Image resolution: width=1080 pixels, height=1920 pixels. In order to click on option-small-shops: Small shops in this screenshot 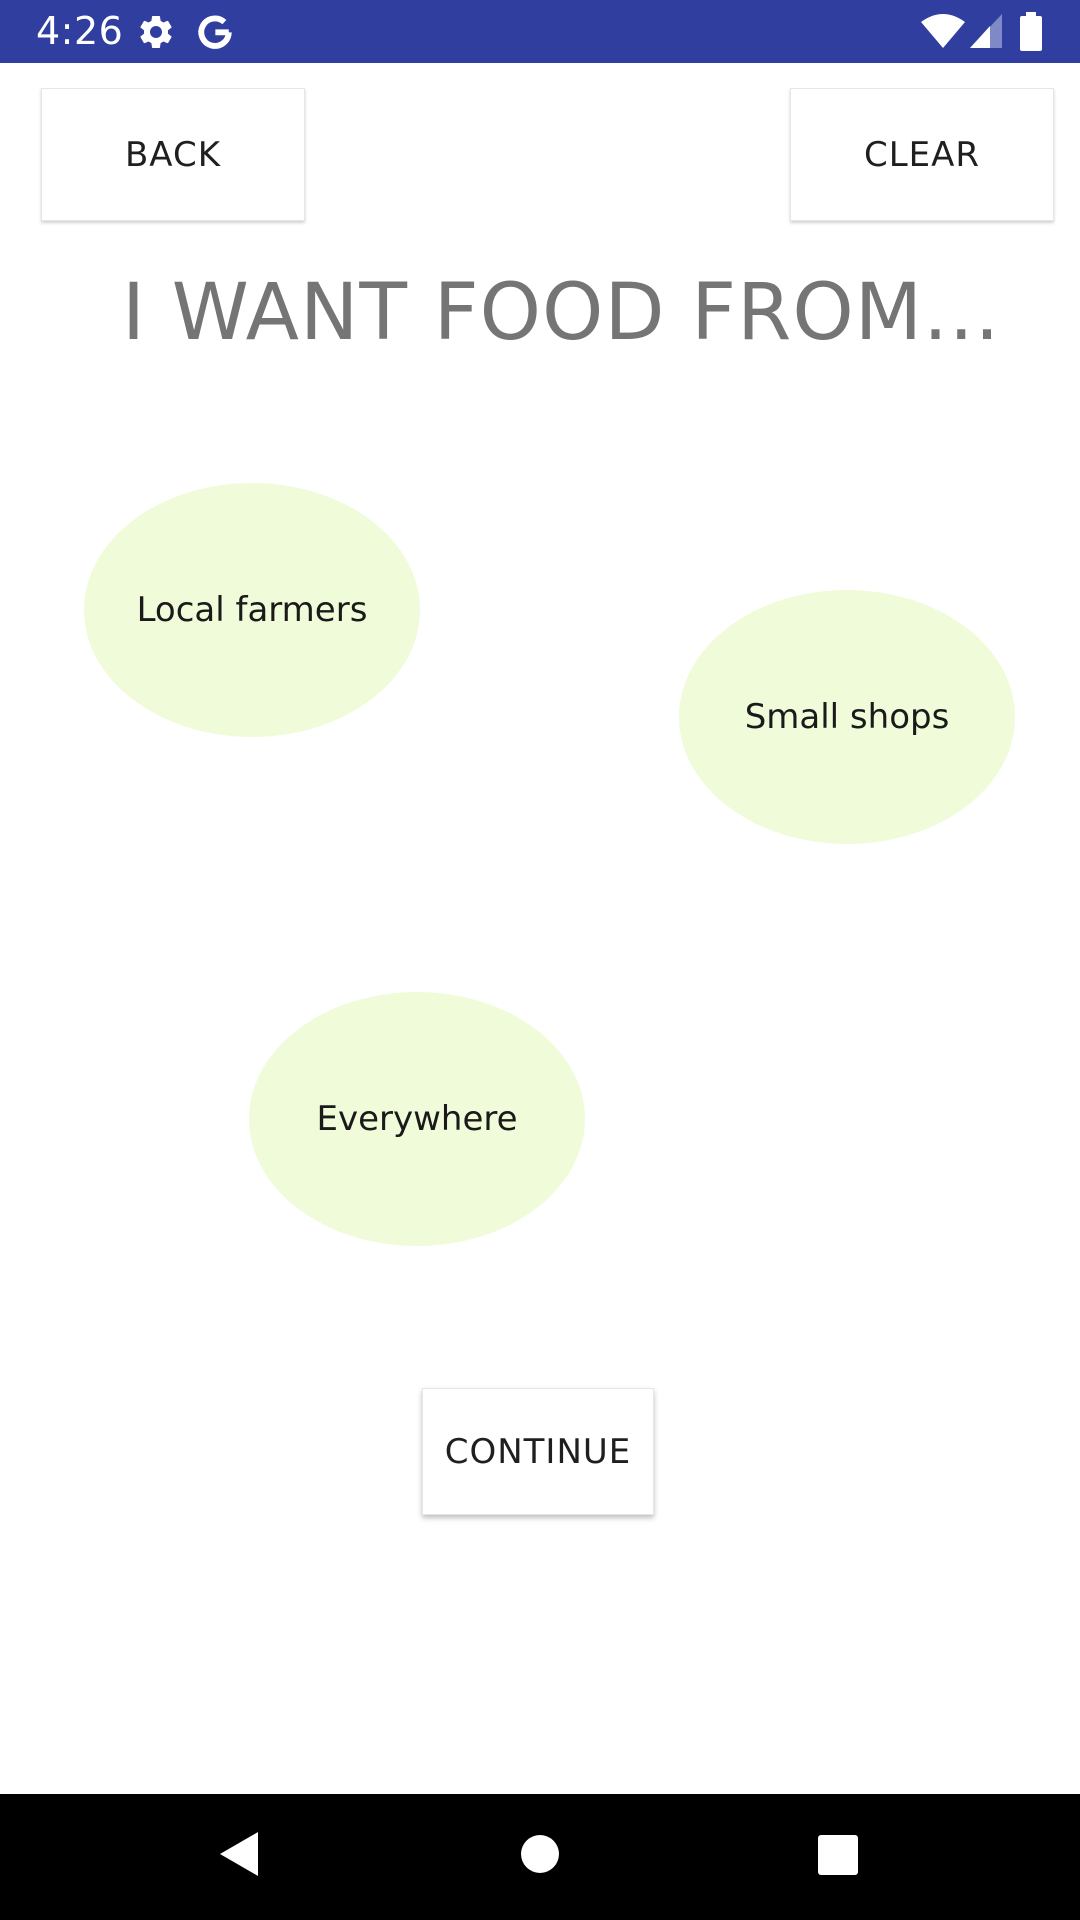, I will do `click(847, 717)`.